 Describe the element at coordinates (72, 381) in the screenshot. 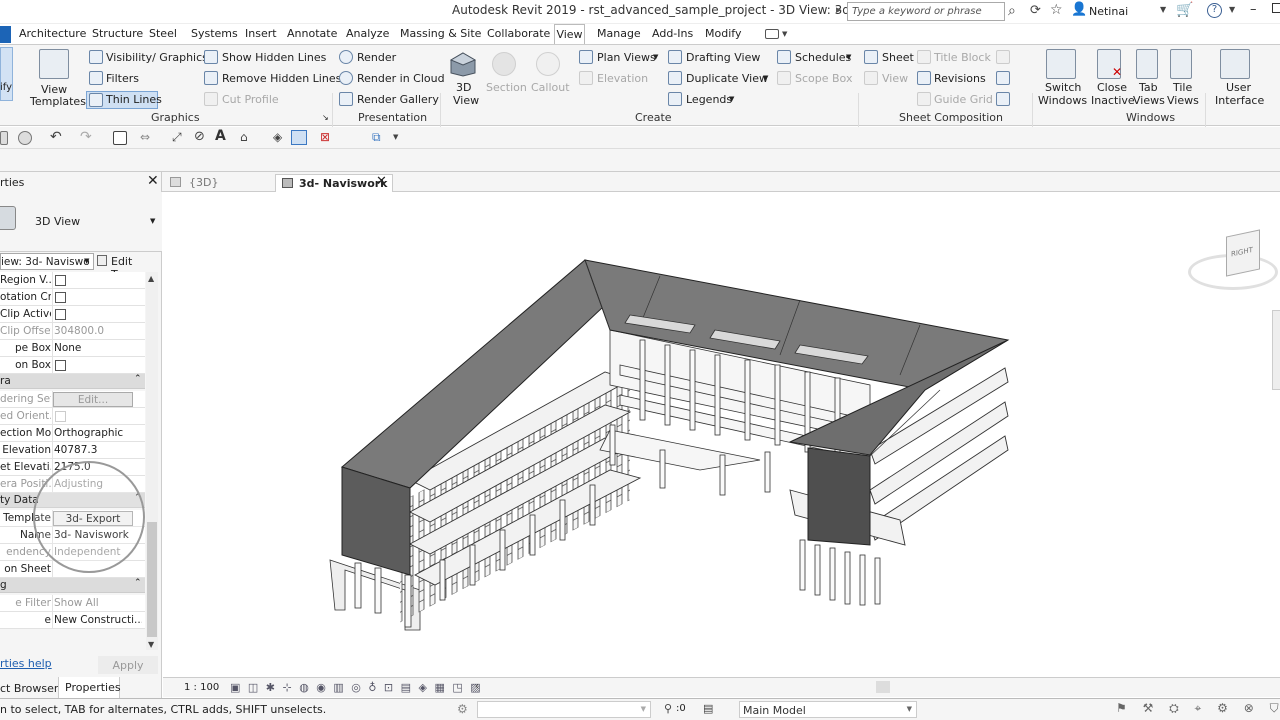

I see `property-group-header: ra ⌃` at that location.